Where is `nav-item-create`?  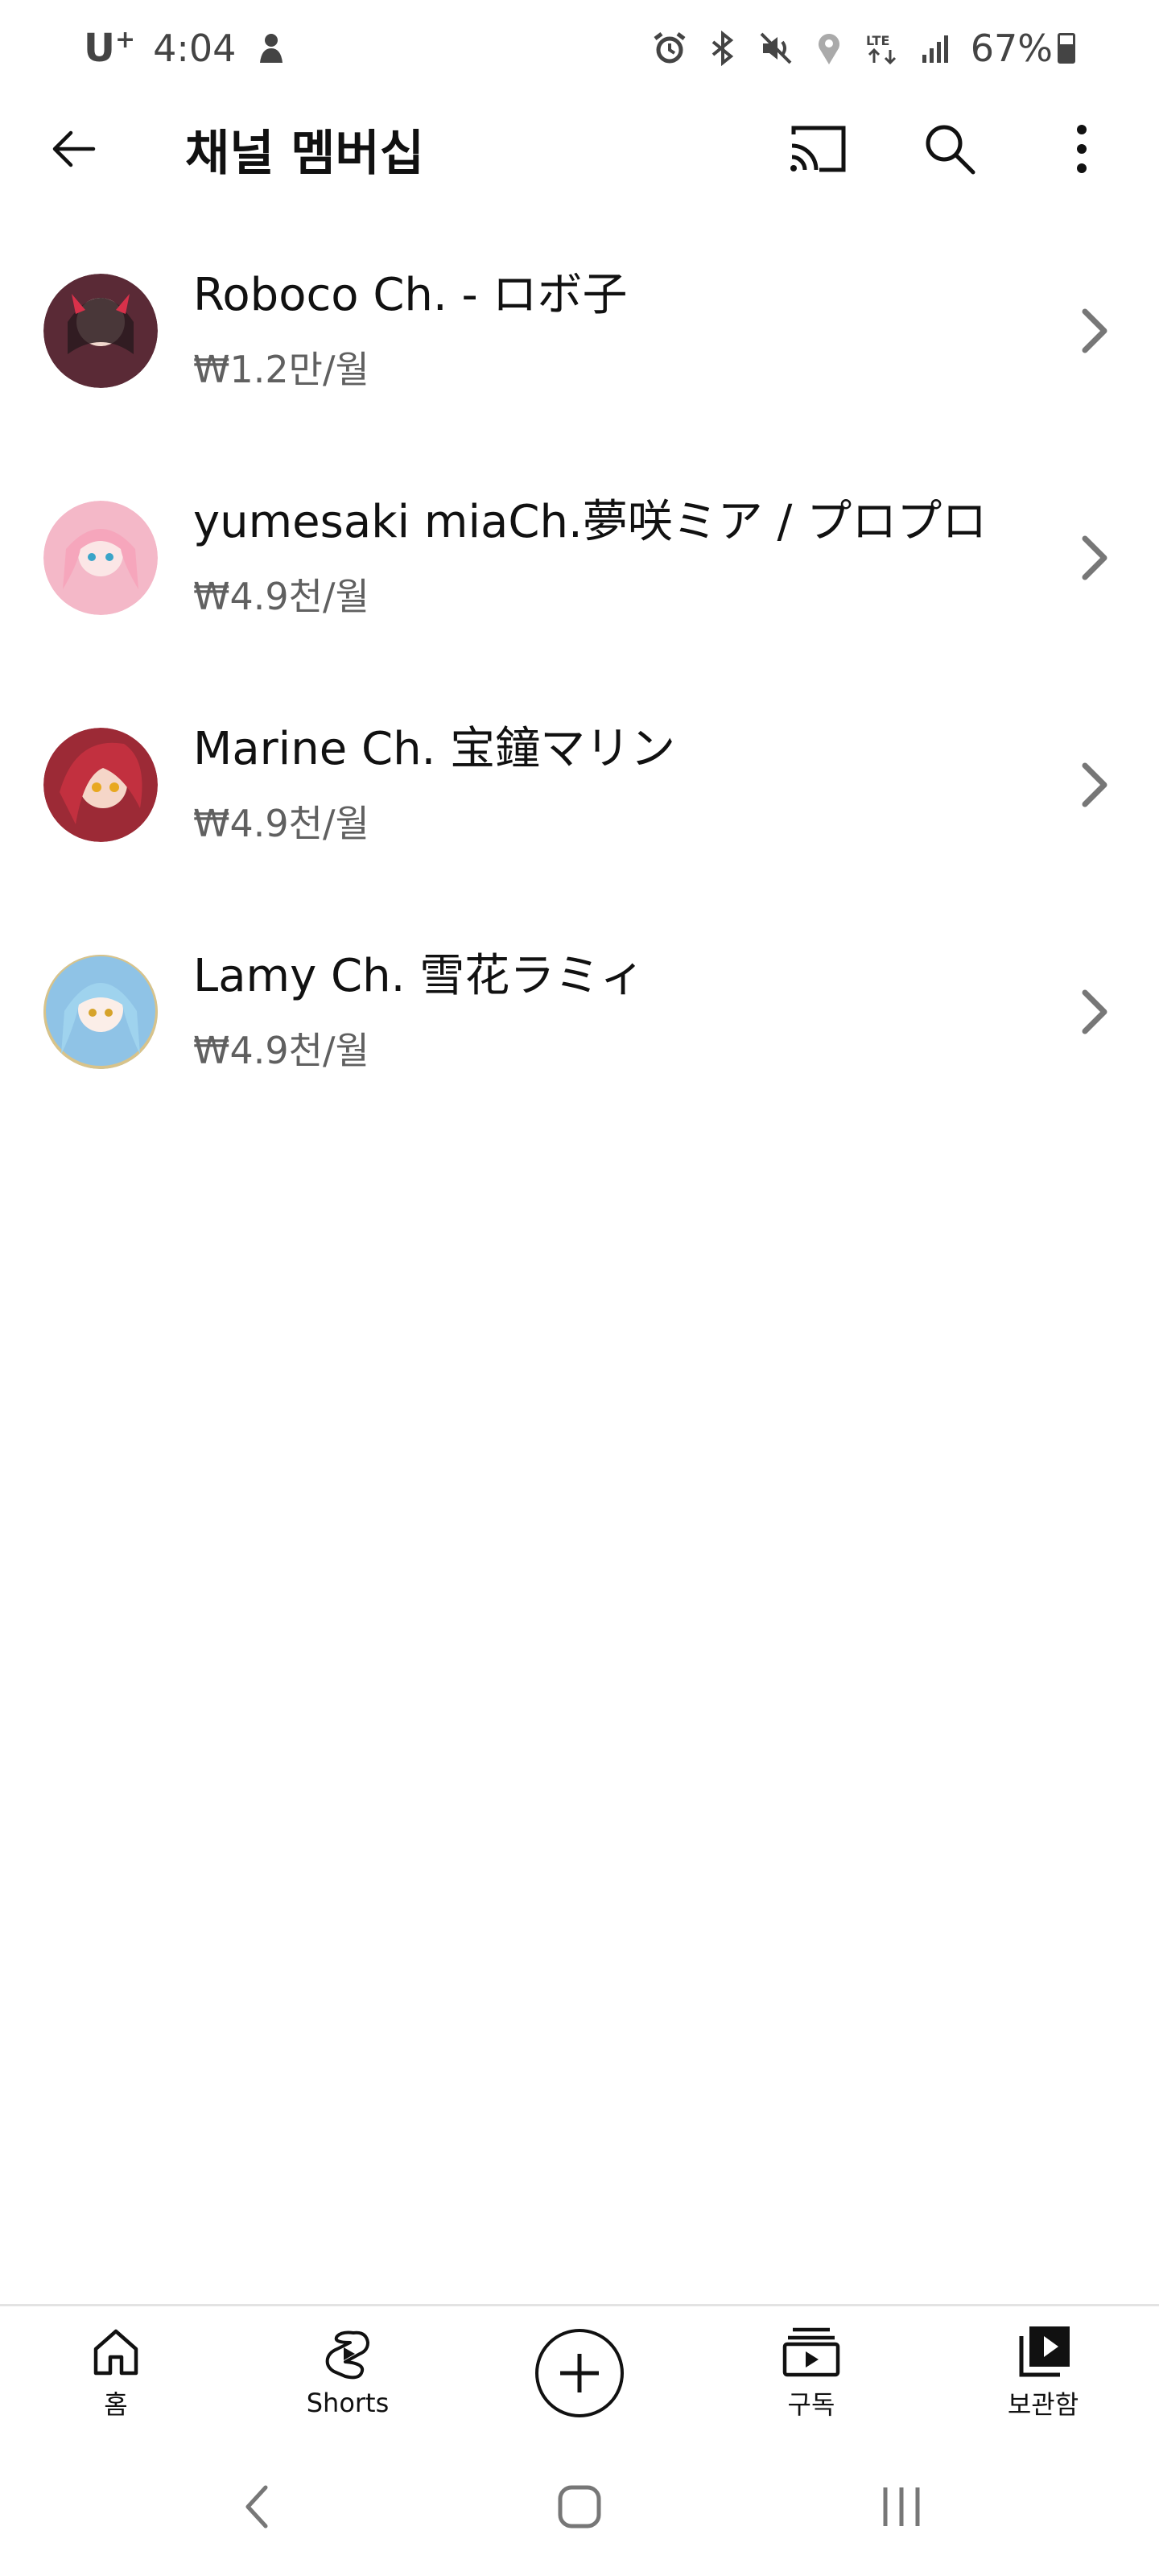
nav-item-create is located at coordinates (579, 2373).